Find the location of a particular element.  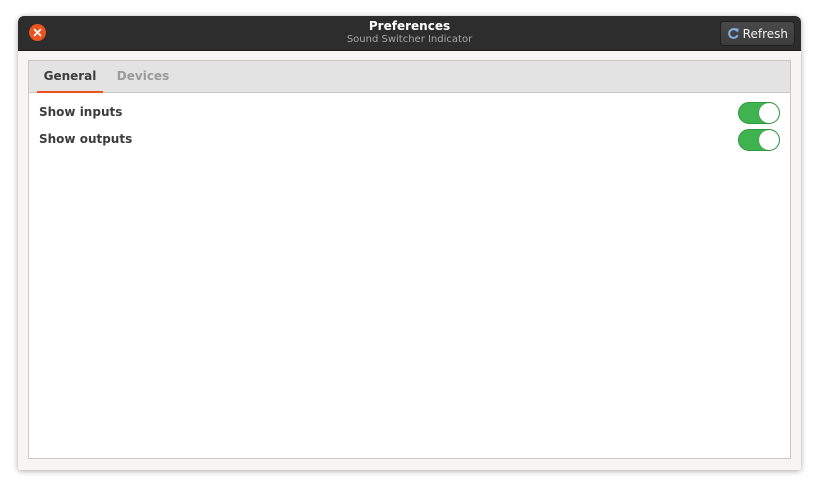

window-subtitle: Sound Switcher Indicator is located at coordinates (409, 39).